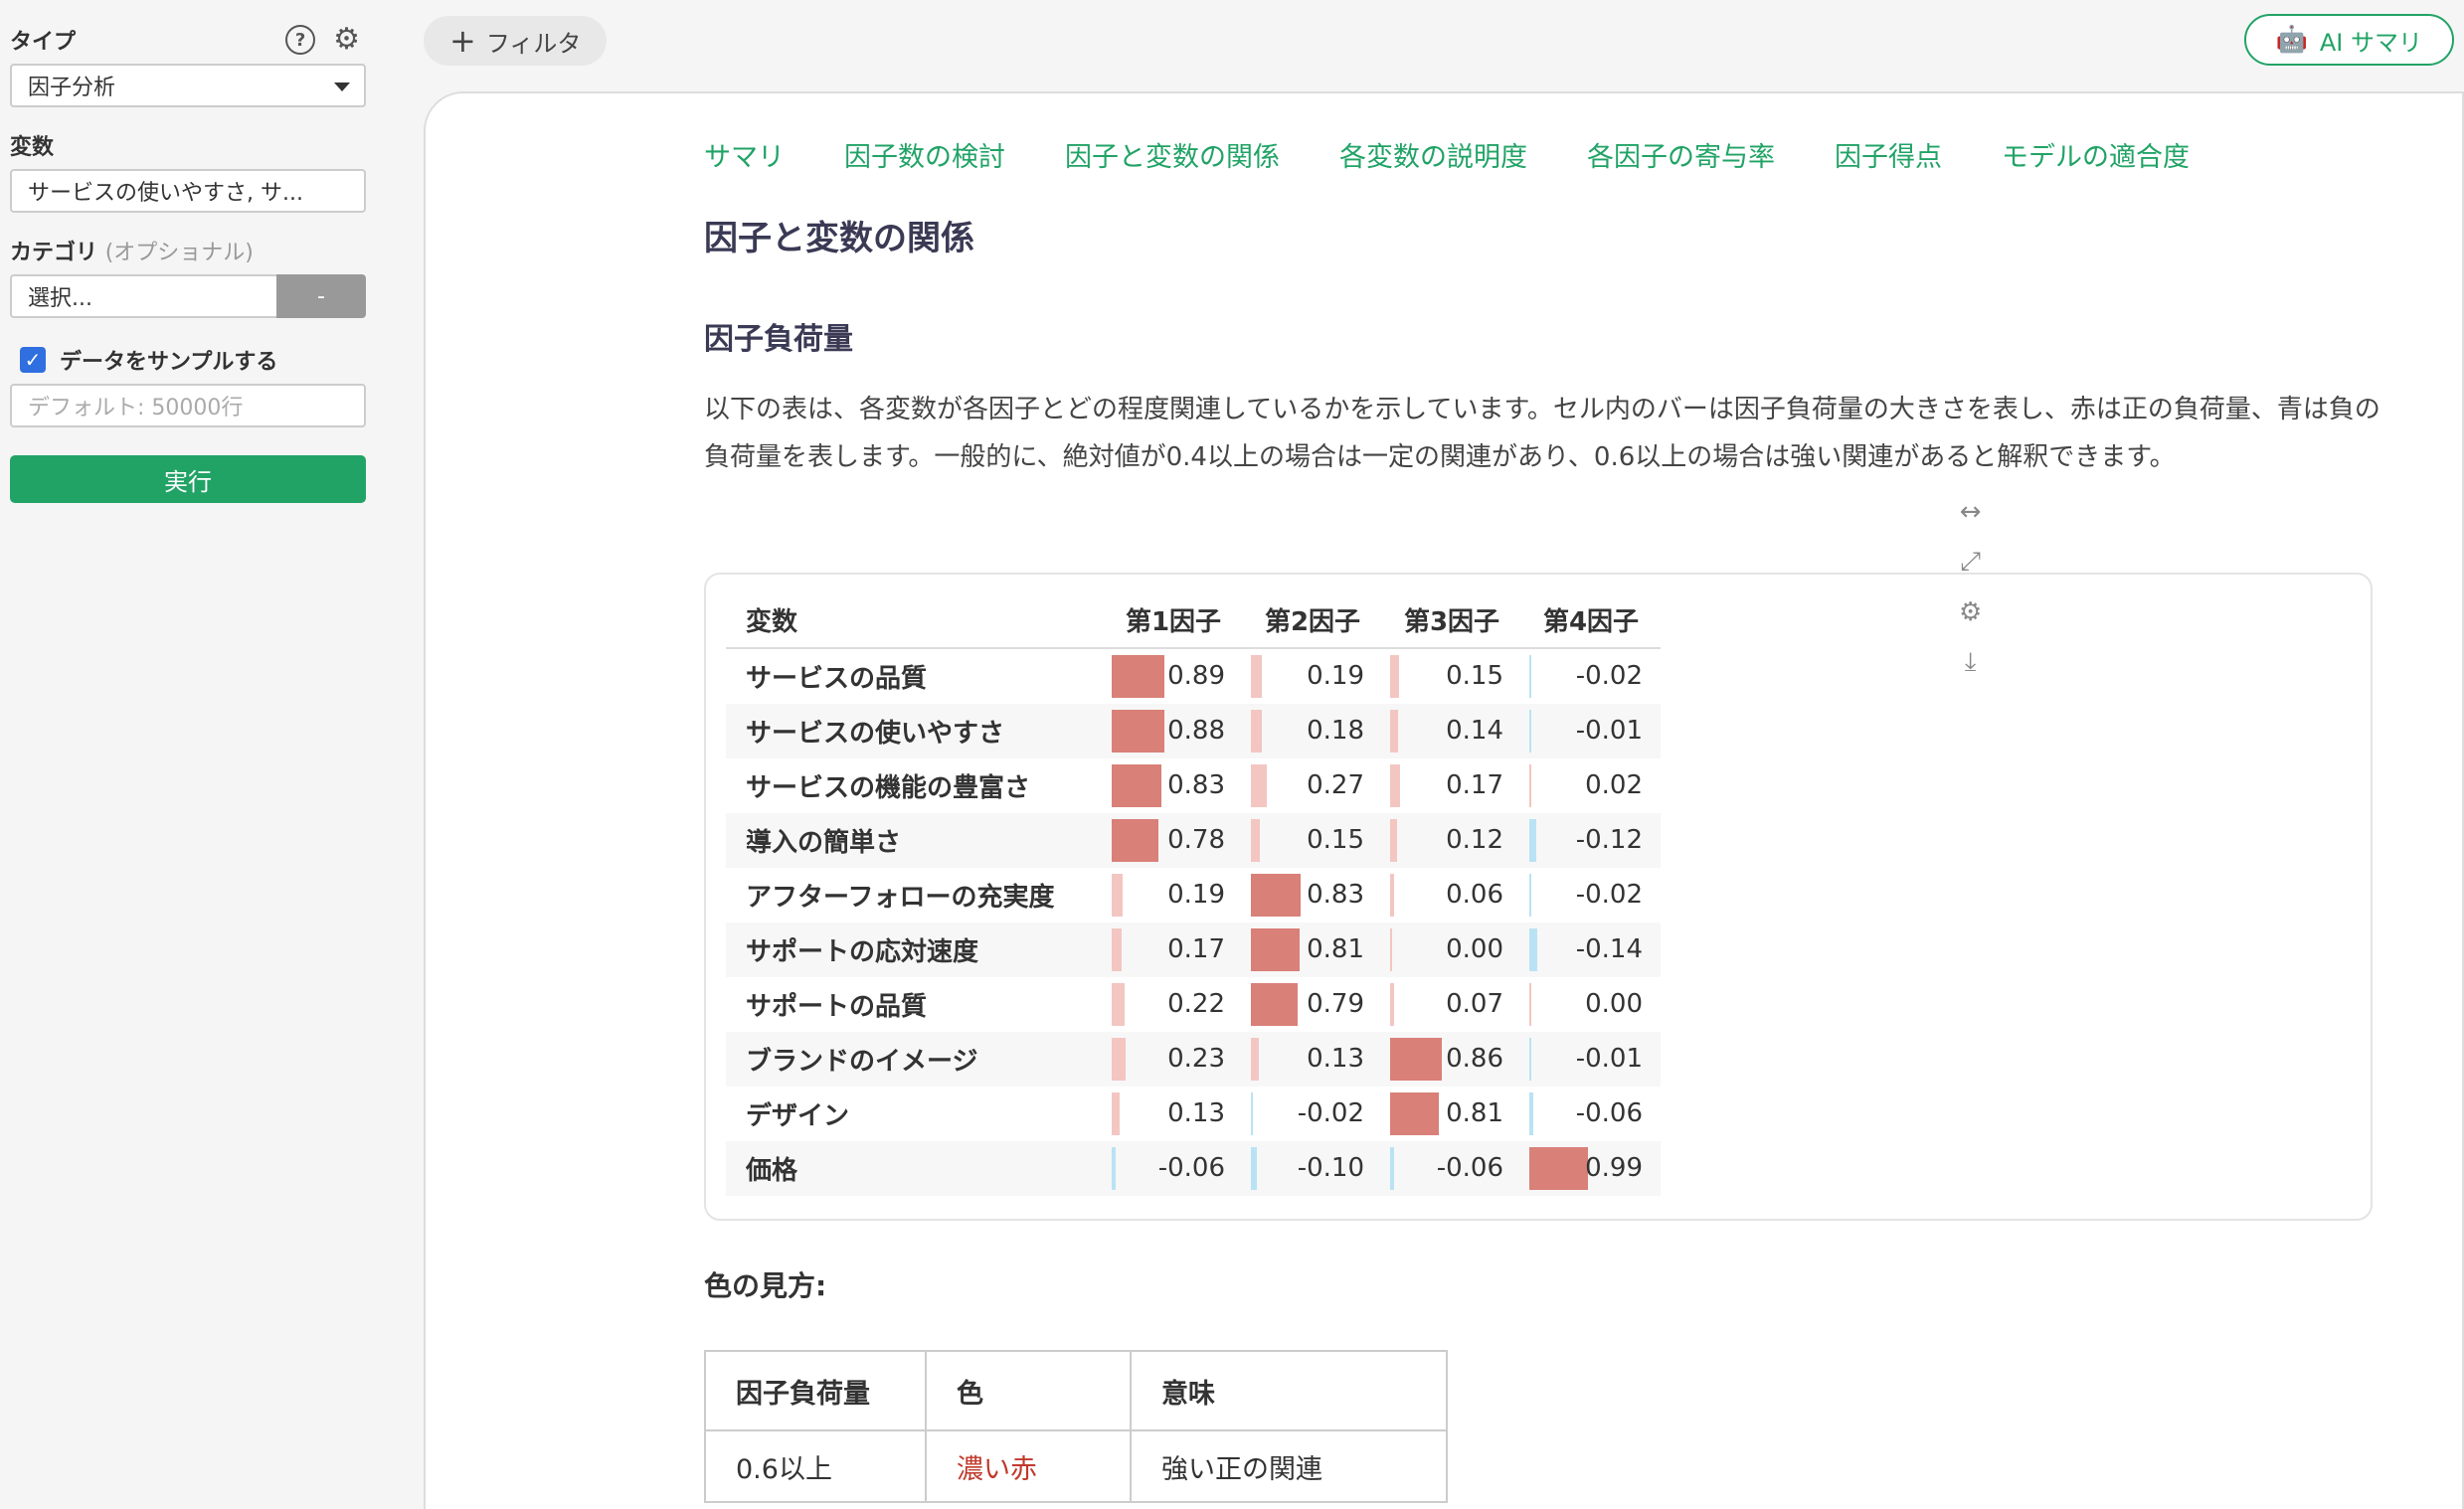 This screenshot has width=2464, height=1509. What do you see at coordinates (1970, 587) in the screenshot?
I see `table-tools: ↔ ⤢ ⚙ ⤓` at bounding box center [1970, 587].